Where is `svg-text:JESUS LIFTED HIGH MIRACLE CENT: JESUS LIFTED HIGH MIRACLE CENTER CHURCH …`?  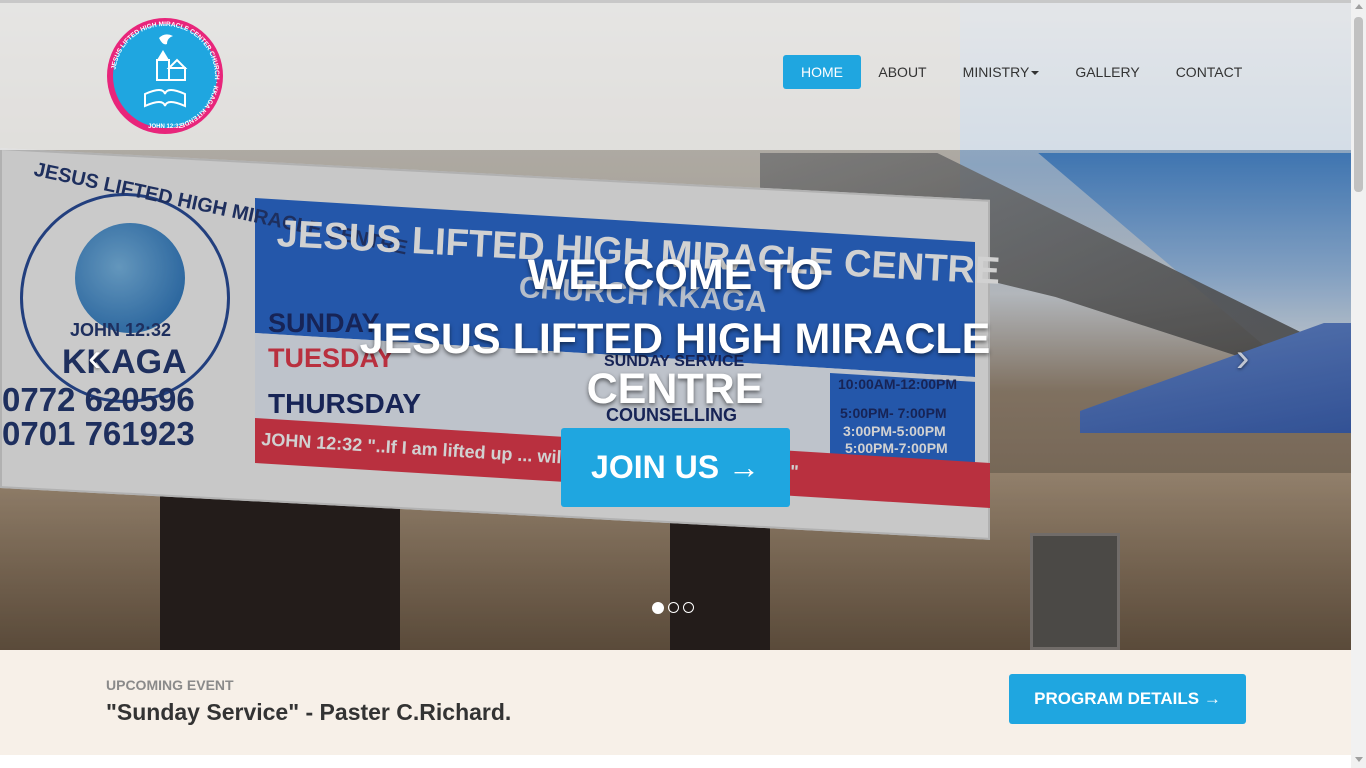
svg-text:JESUS LIFTED HIGH MIRACLE CENT: JESUS LIFTED HIGH MIRACLE CENTER CHURCH … is located at coordinates (165, 75).